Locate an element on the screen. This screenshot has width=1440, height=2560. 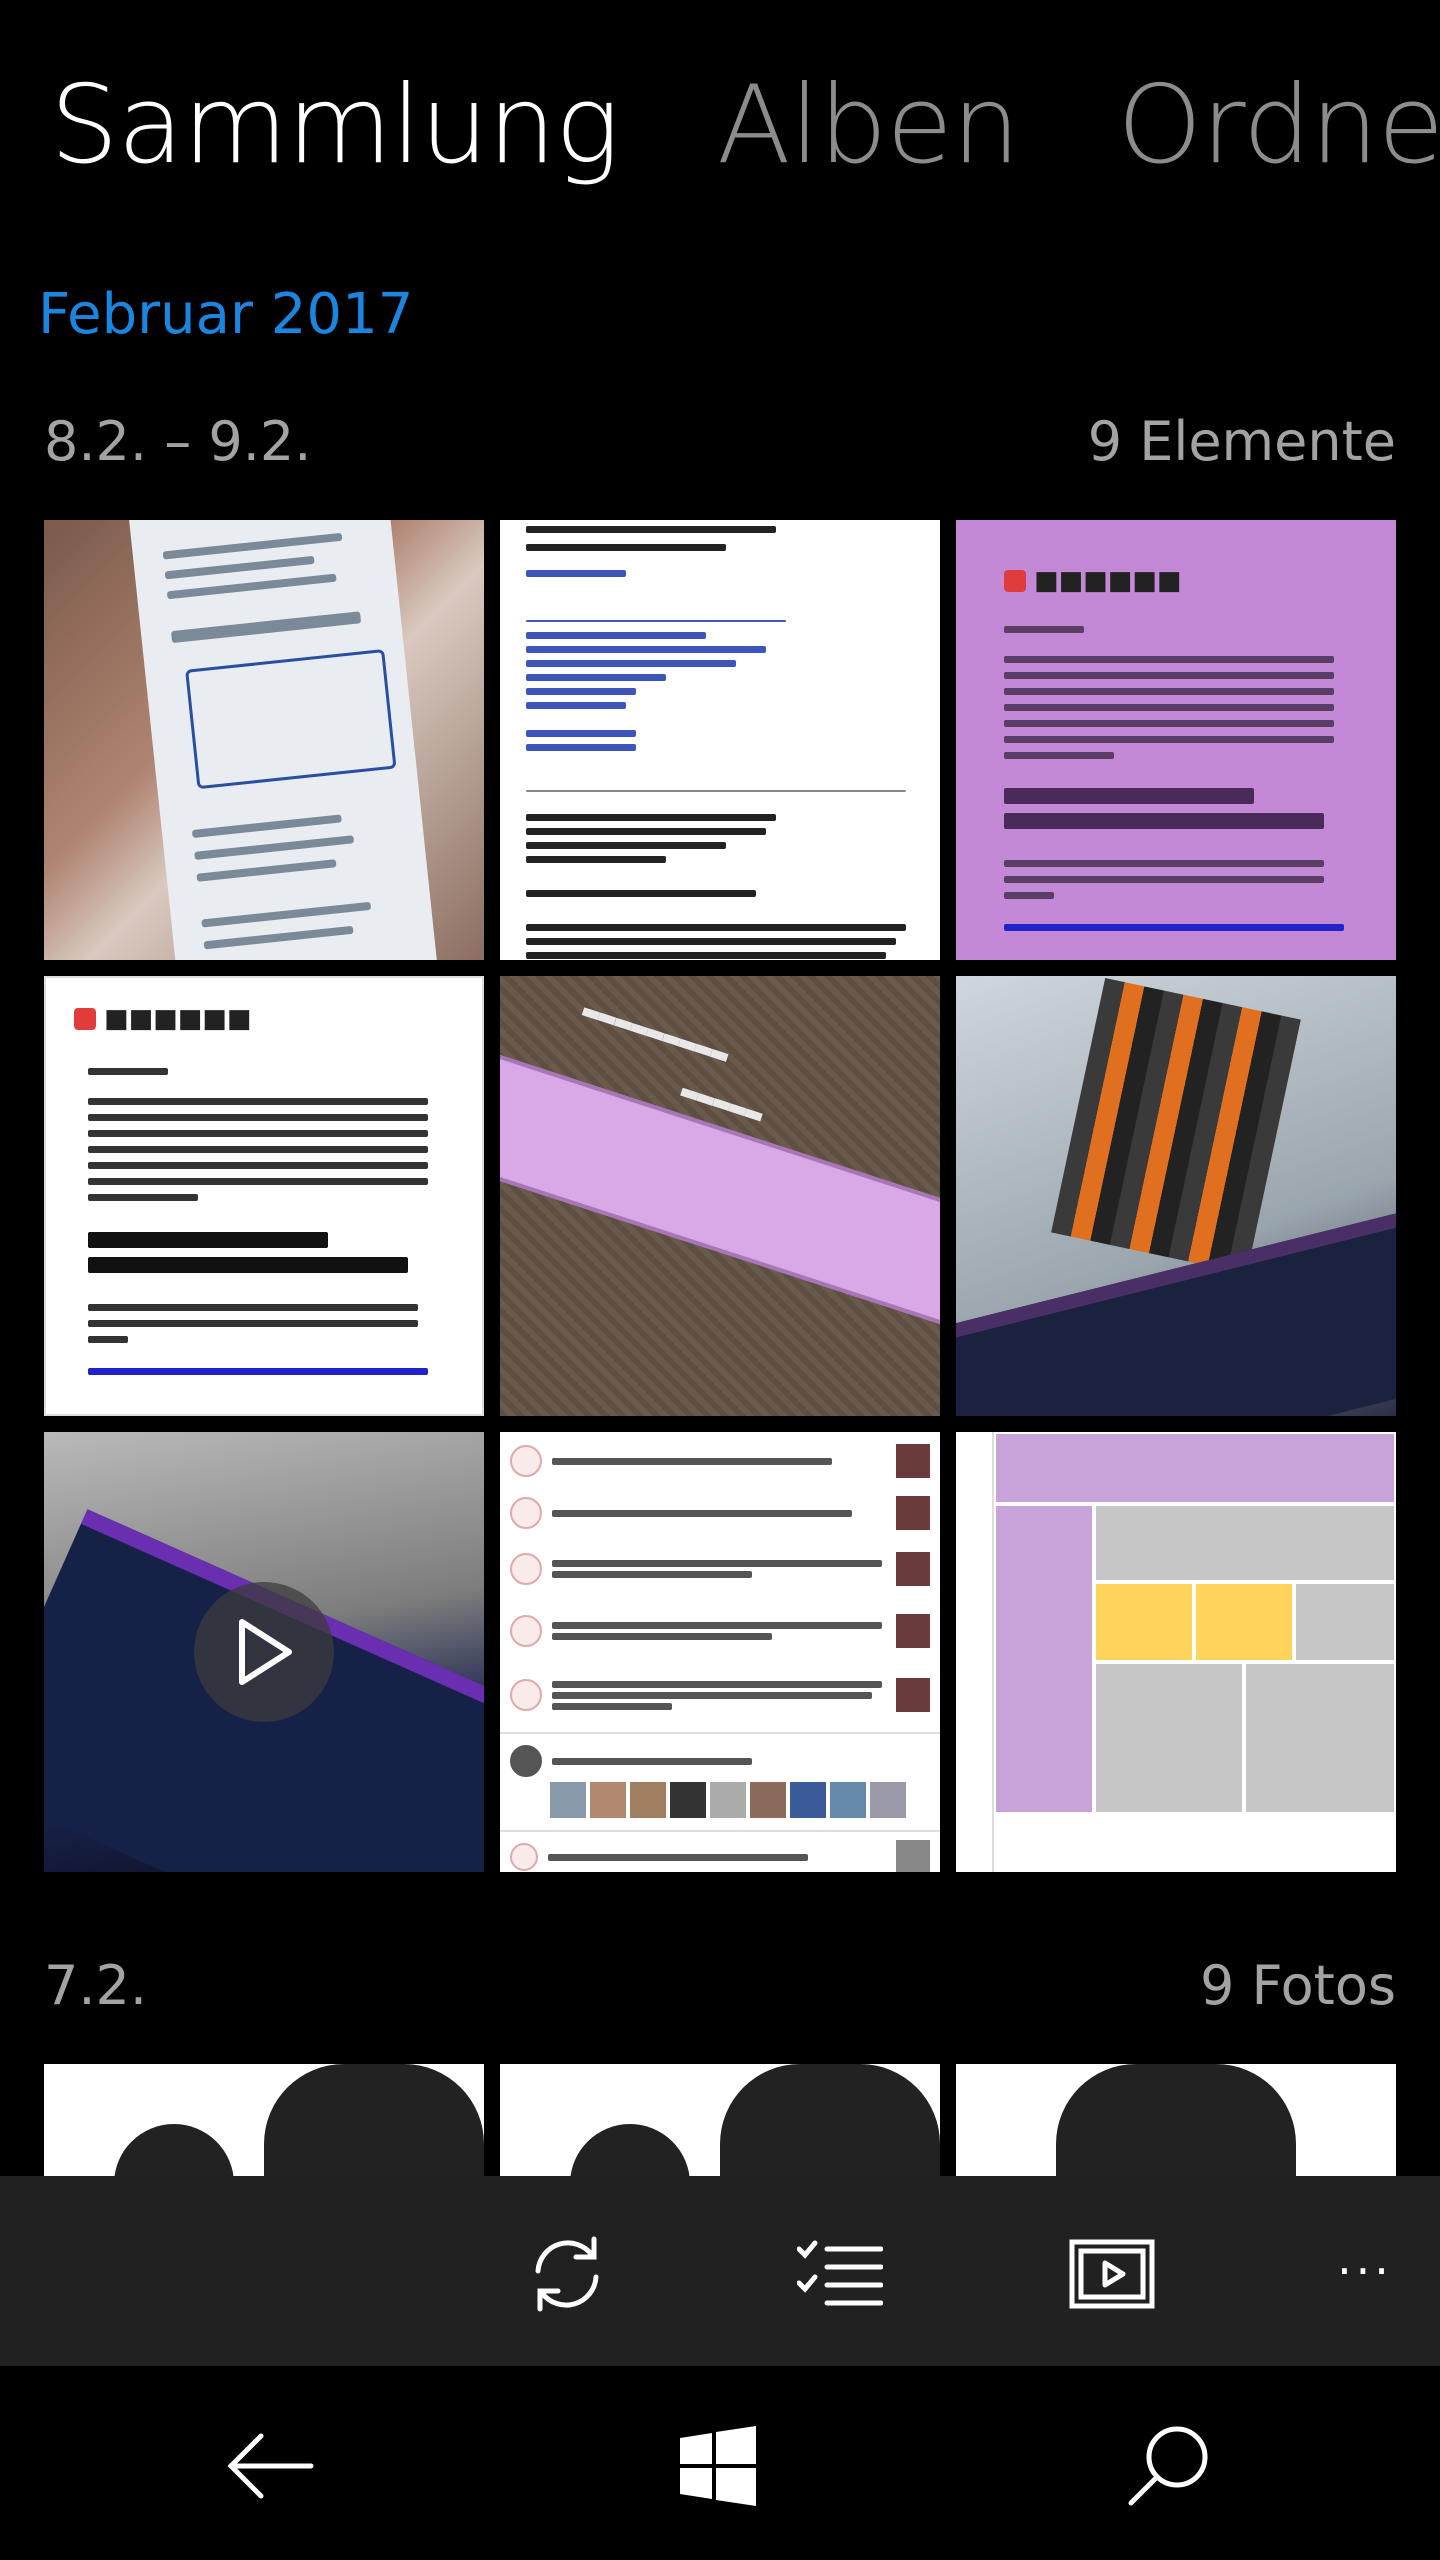
photo-tile-appointment-card is located at coordinates (264, 740).